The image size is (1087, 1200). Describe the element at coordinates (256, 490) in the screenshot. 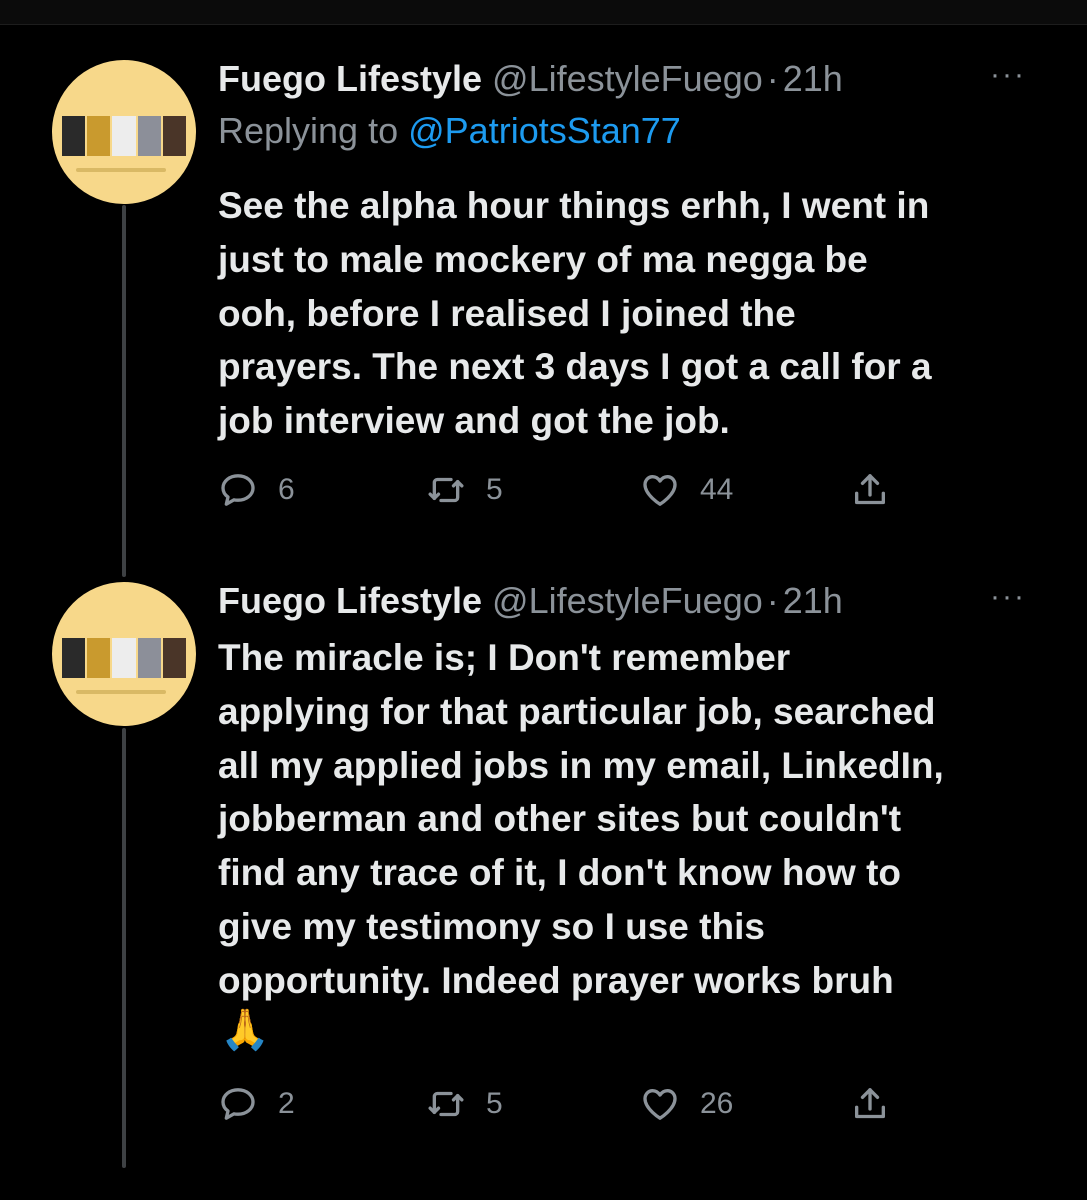

I see `reply-button: 6` at that location.